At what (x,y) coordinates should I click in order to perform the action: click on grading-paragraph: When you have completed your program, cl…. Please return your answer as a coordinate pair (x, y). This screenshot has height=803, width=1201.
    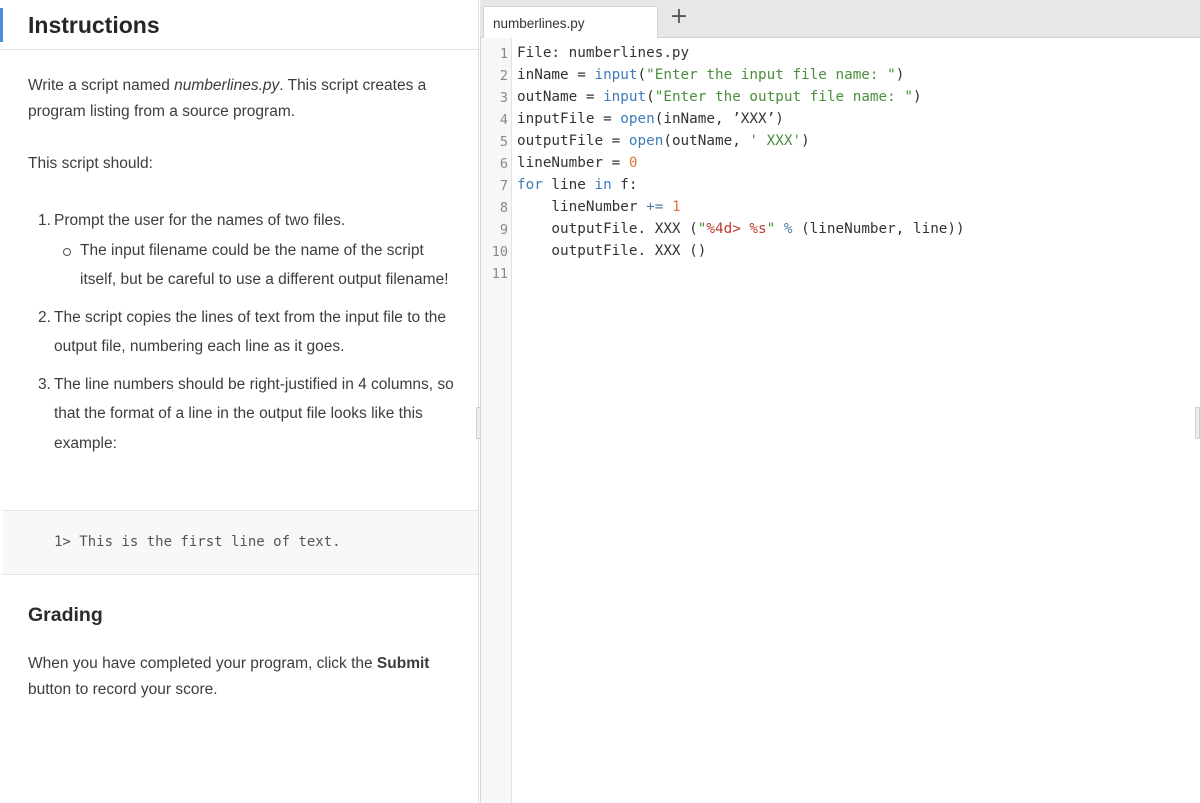
    Looking at the image, I should click on (243, 677).